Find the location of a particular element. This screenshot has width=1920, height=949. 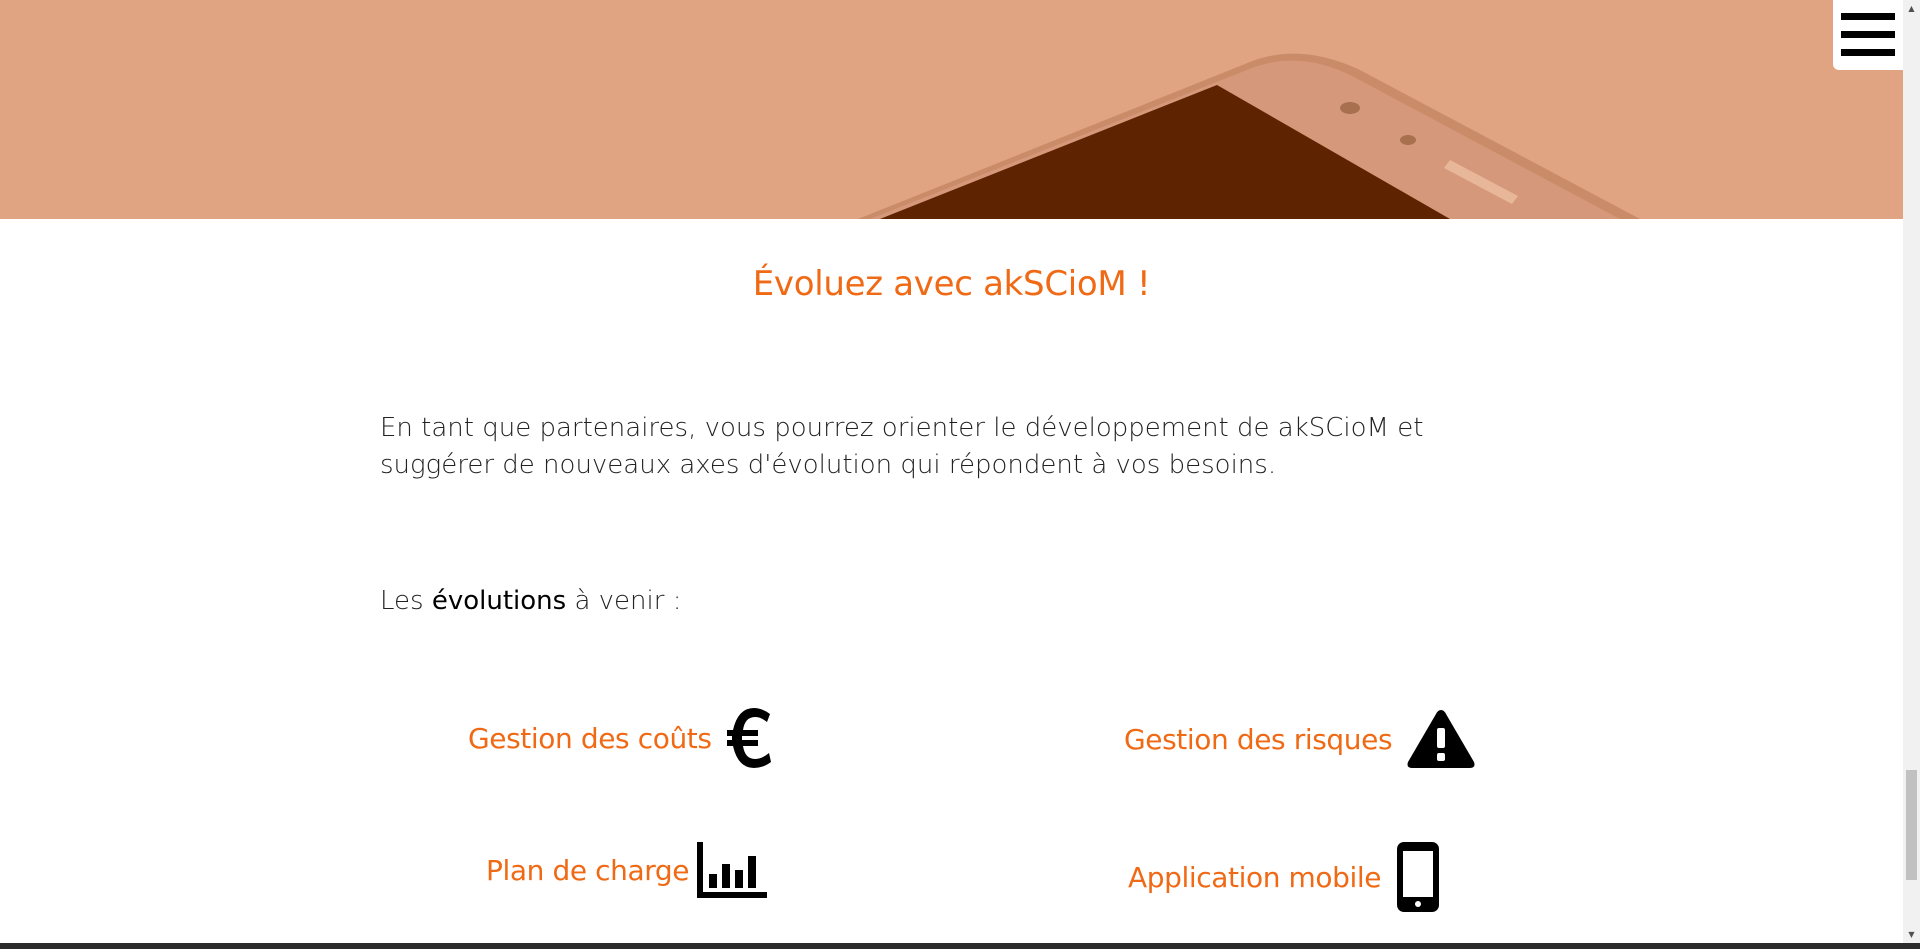

hamburger-menu-icon is located at coordinates (1868, 34).